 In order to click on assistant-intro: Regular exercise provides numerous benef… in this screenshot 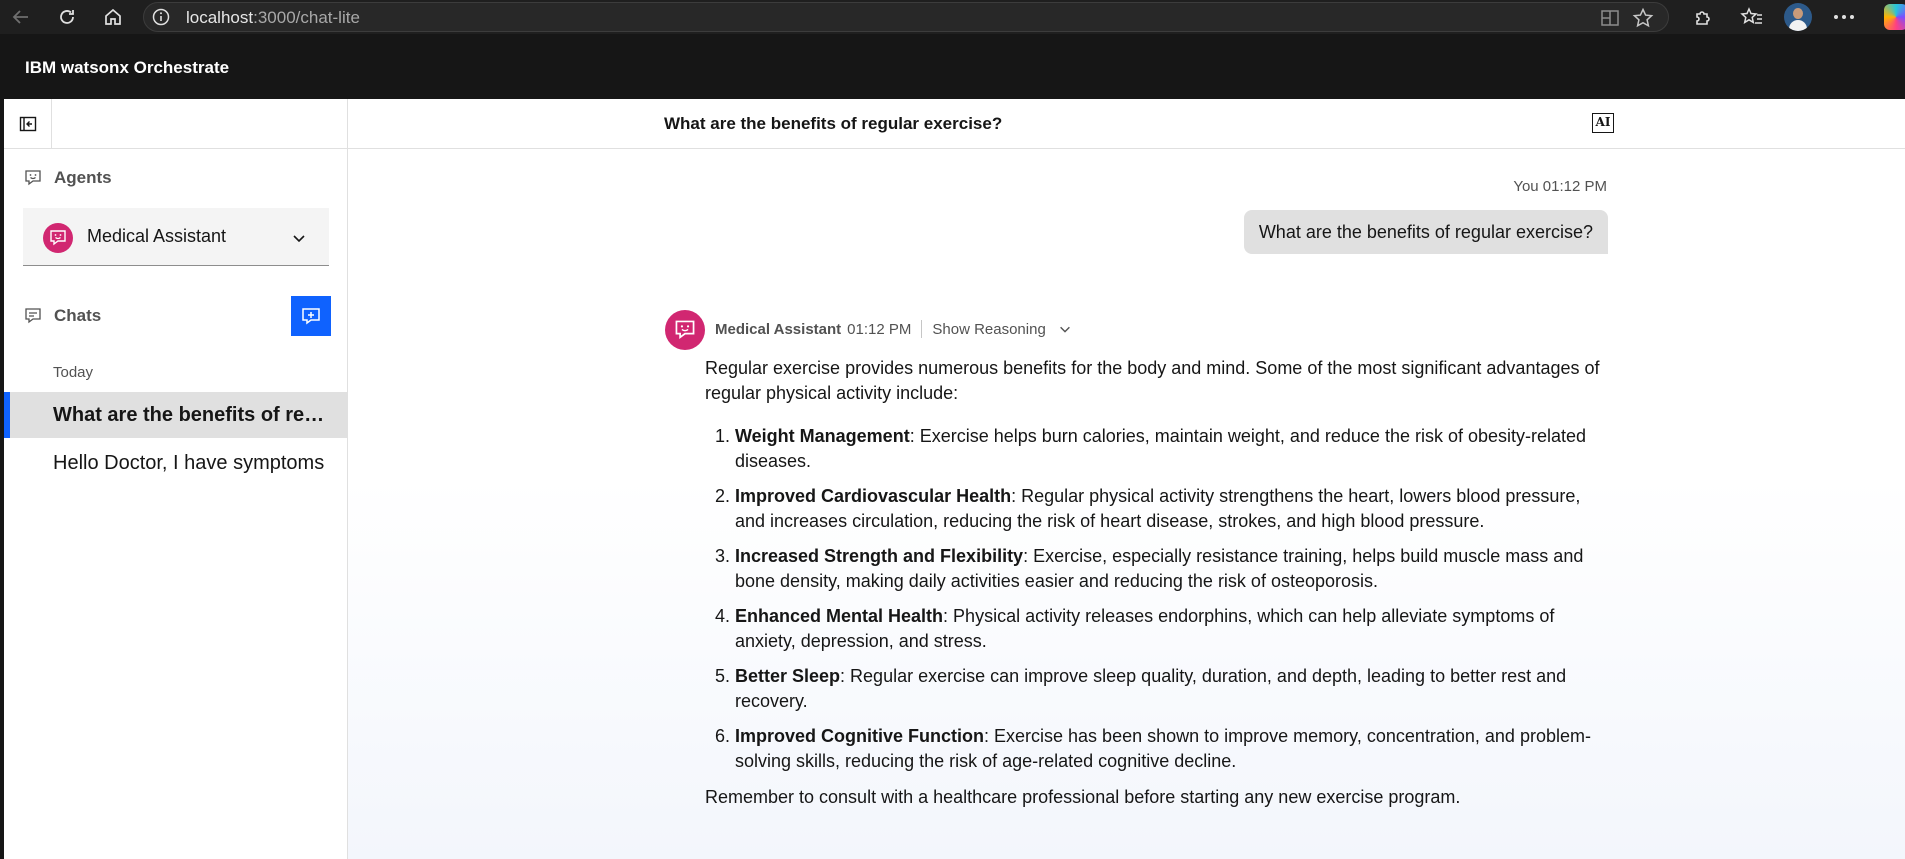, I will do `click(1152, 380)`.